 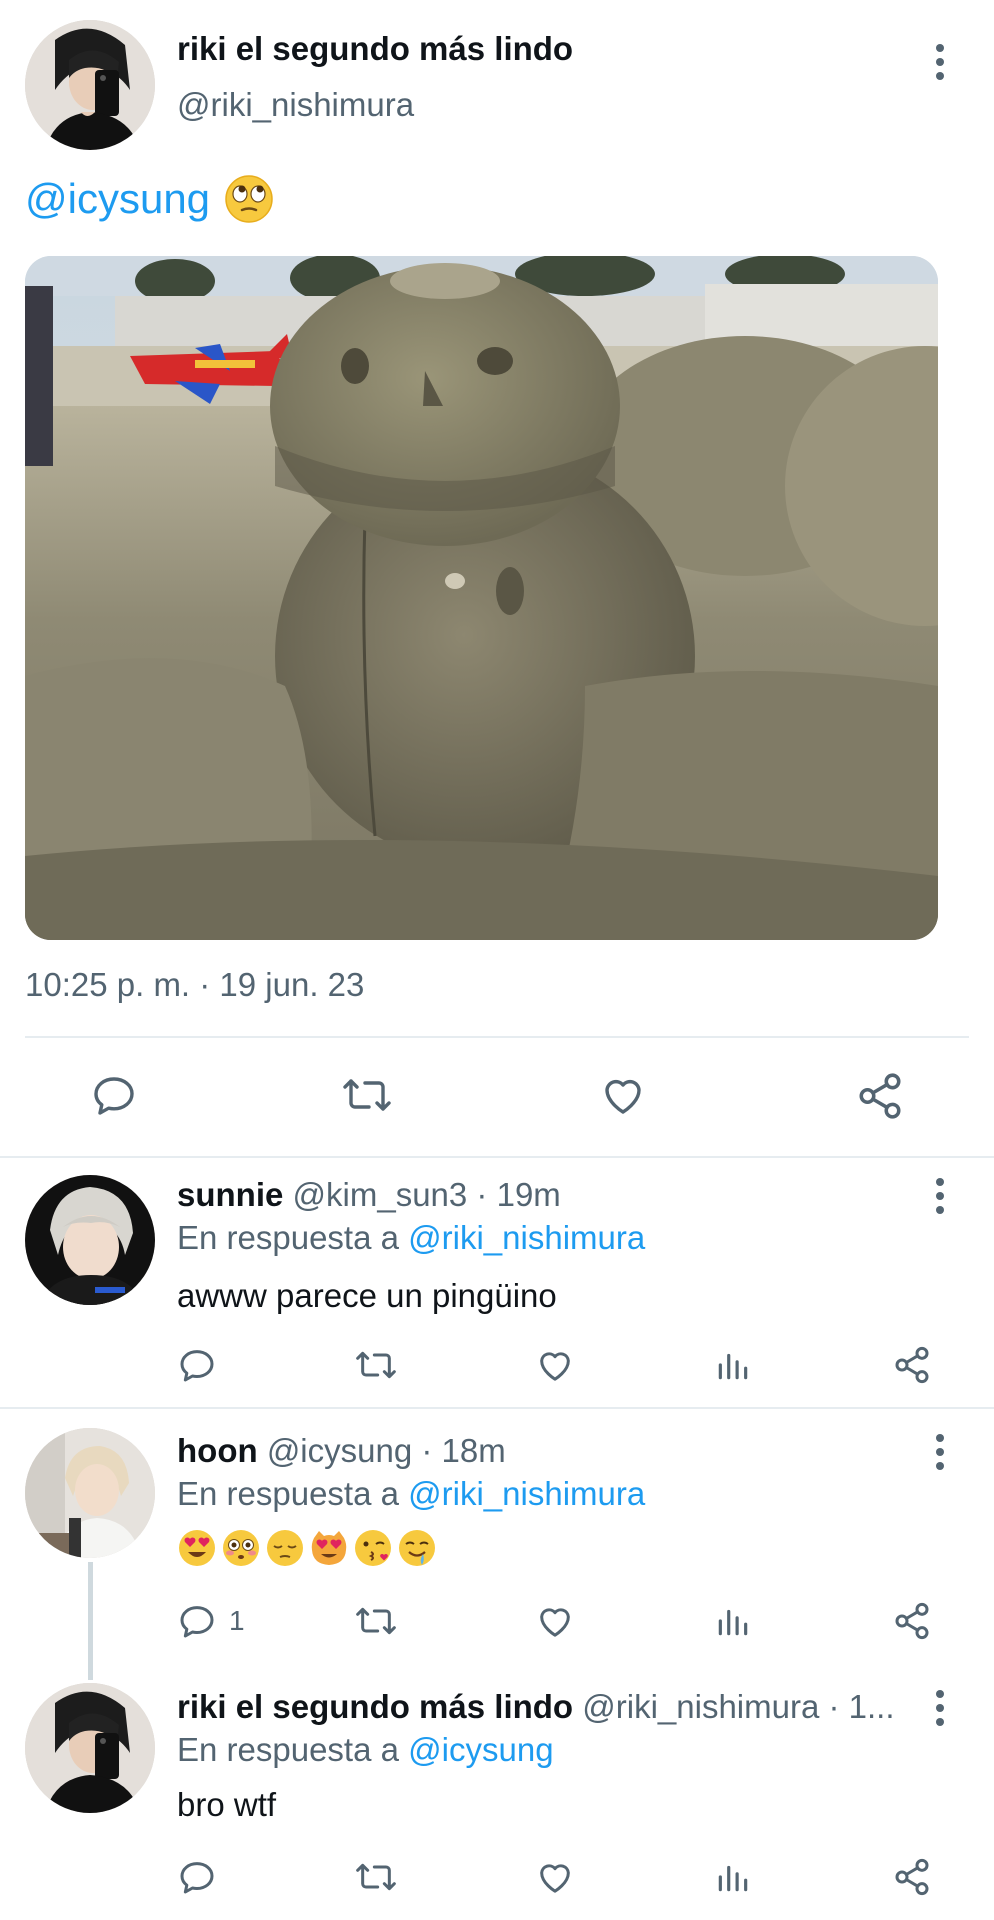 I want to click on reply-divider, so click(x=497, y=1408).